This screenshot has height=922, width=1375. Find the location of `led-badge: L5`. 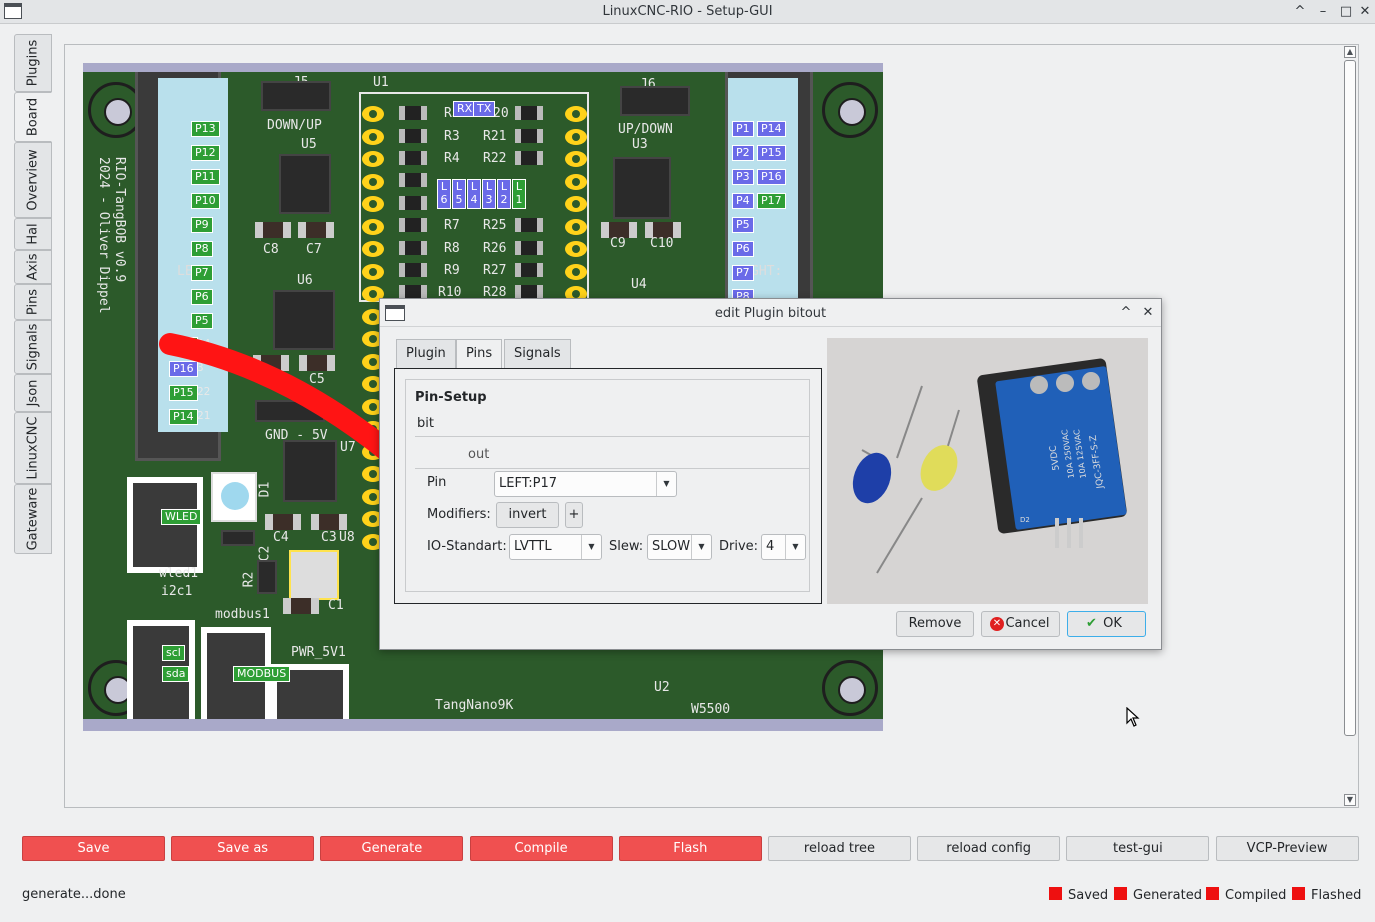

led-badge: L5 is located at coordinates (459, 194).